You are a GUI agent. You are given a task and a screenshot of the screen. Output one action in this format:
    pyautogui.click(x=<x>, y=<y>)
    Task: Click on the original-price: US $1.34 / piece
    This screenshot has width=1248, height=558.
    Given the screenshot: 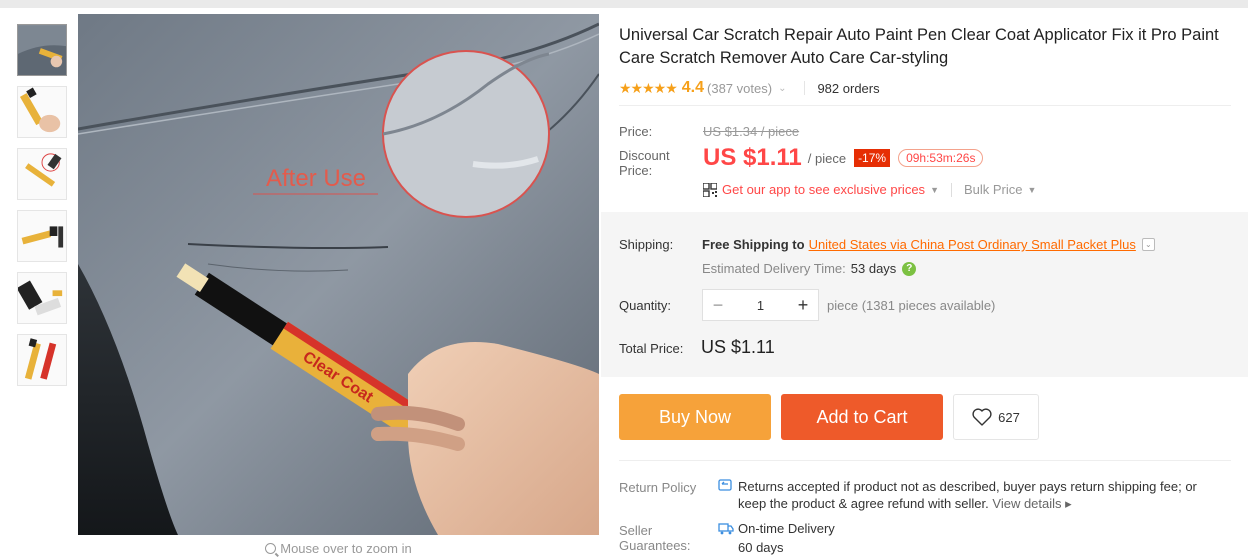 What is the action you would take?
    pyautogui.click(x=751, y=131)
    